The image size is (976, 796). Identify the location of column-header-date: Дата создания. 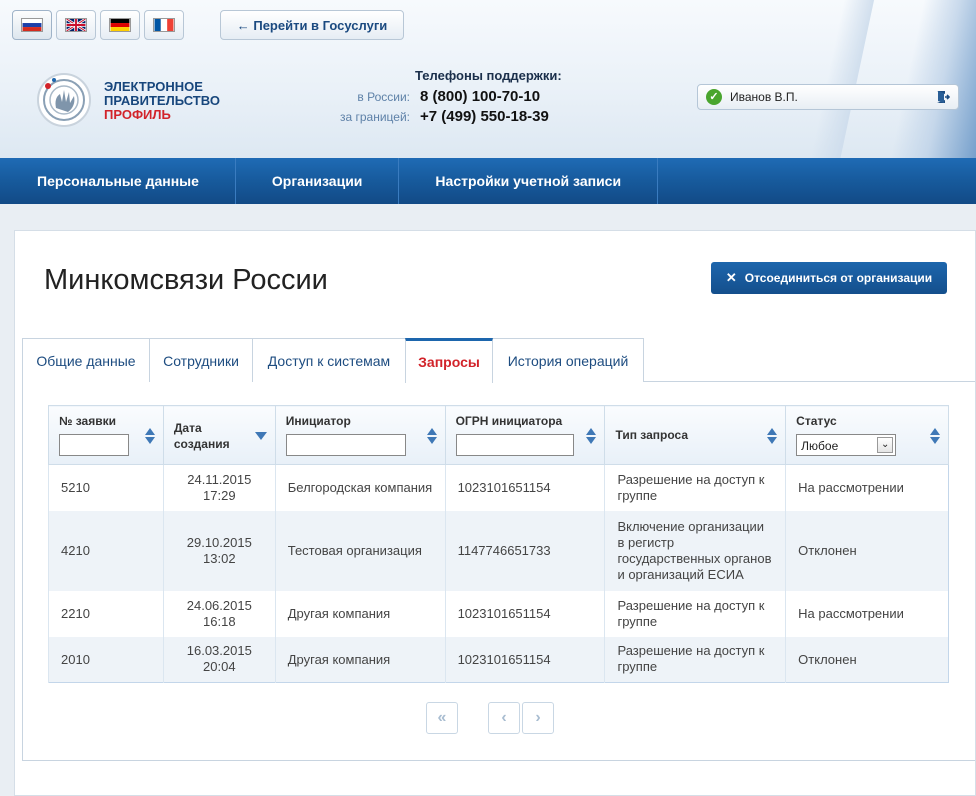
(219, 435).